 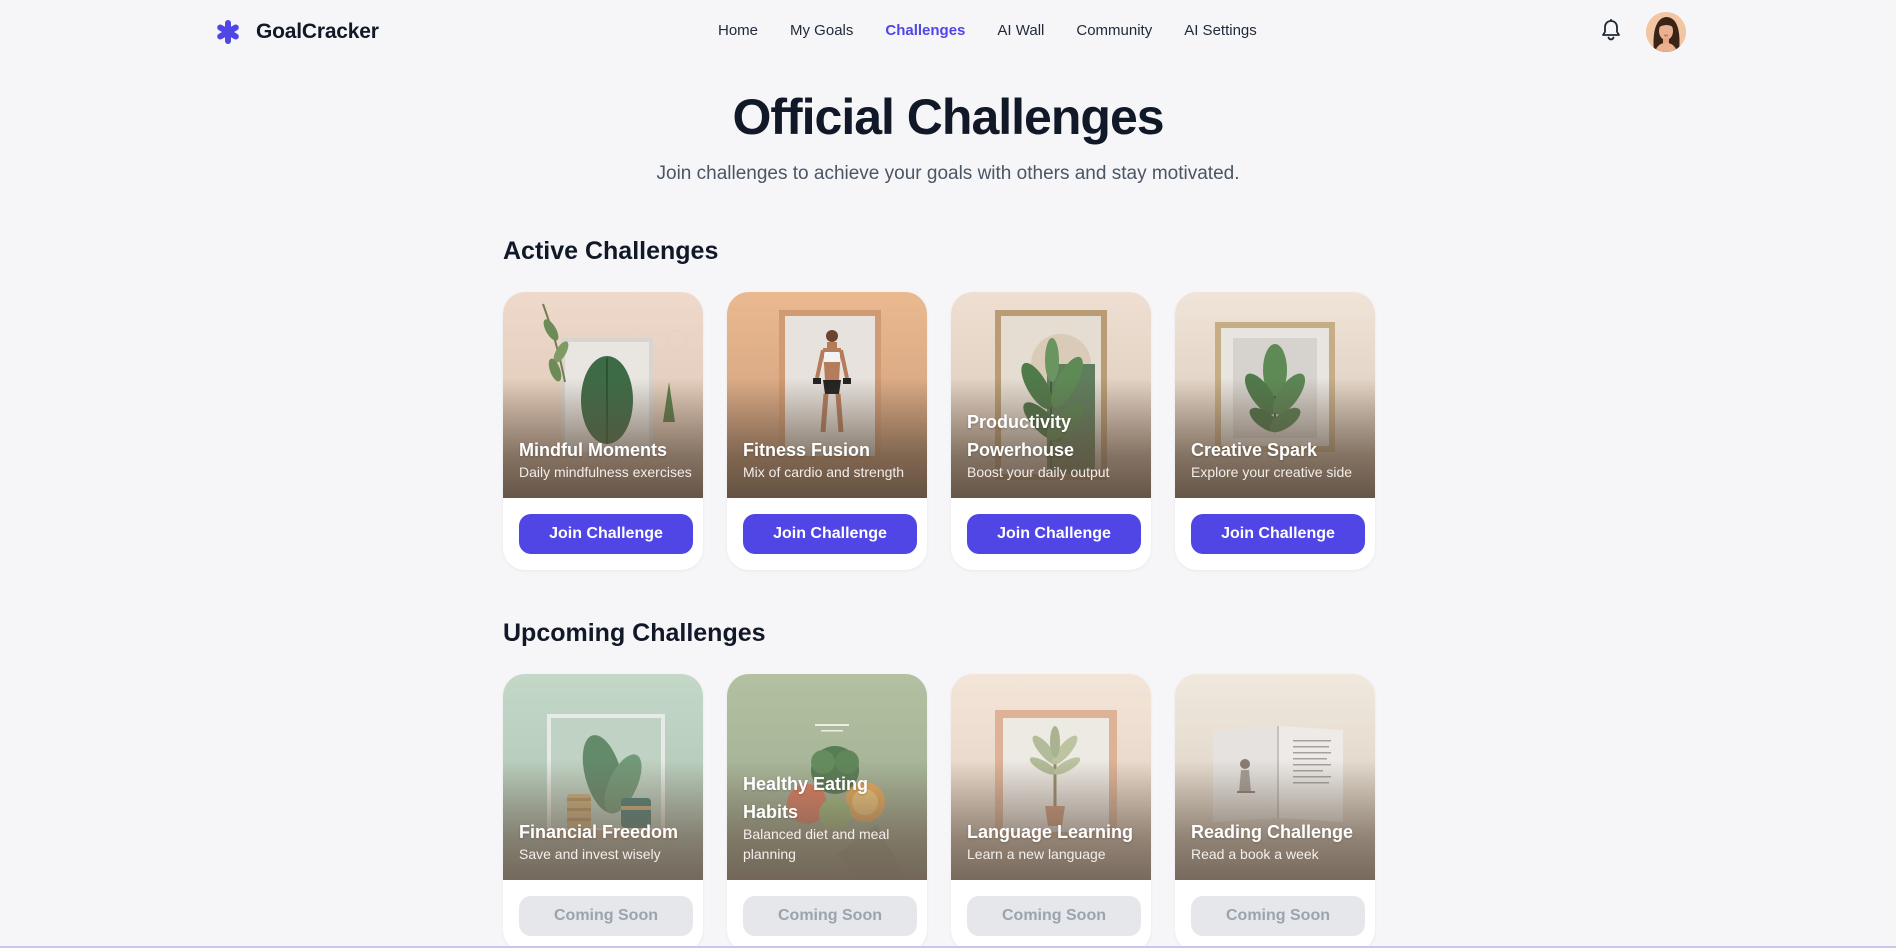 What do you see at coordinates (1272, 472) in the screenshot?
I see `challenge-description: Explore your creative side` at bounding box center [1272, 472].